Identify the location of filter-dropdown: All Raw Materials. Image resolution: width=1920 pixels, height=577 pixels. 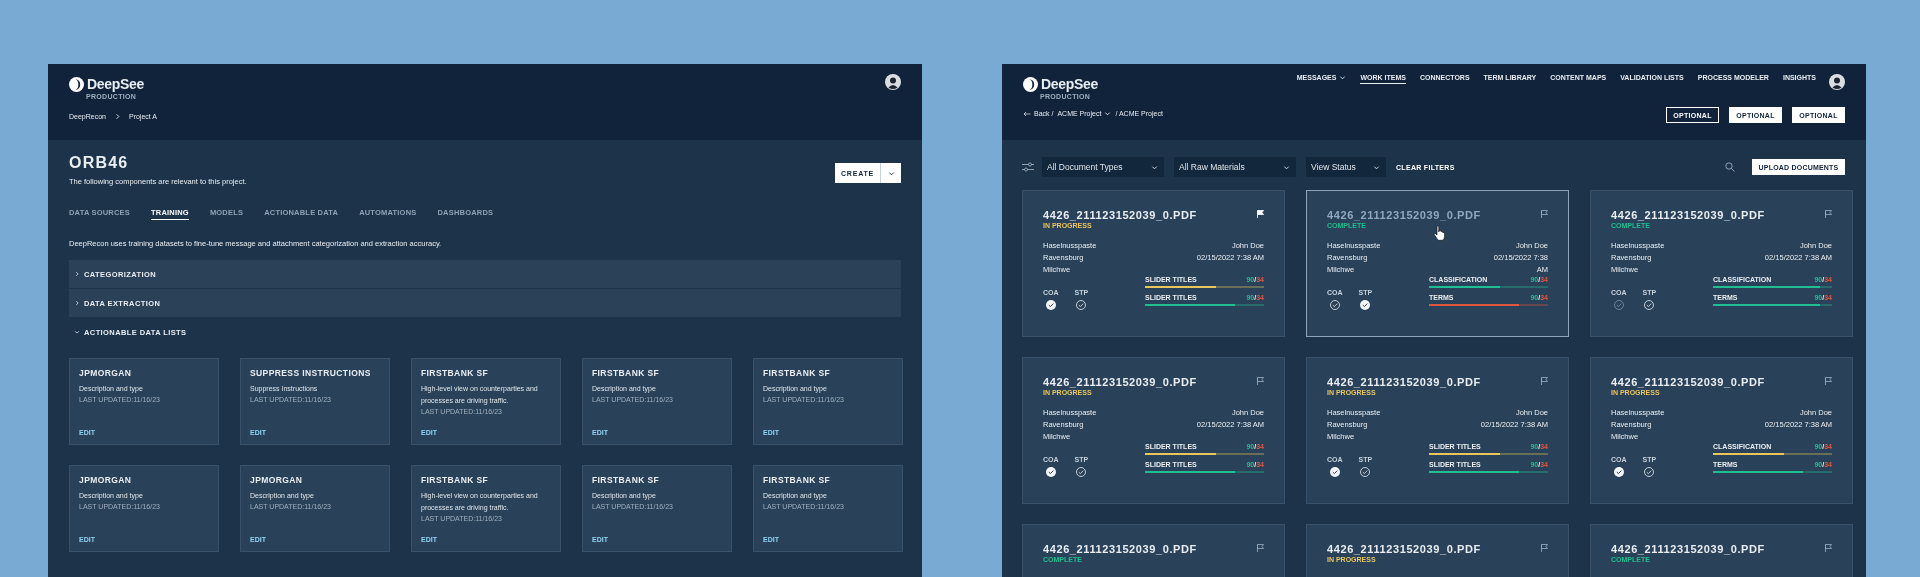
(1235, 167).